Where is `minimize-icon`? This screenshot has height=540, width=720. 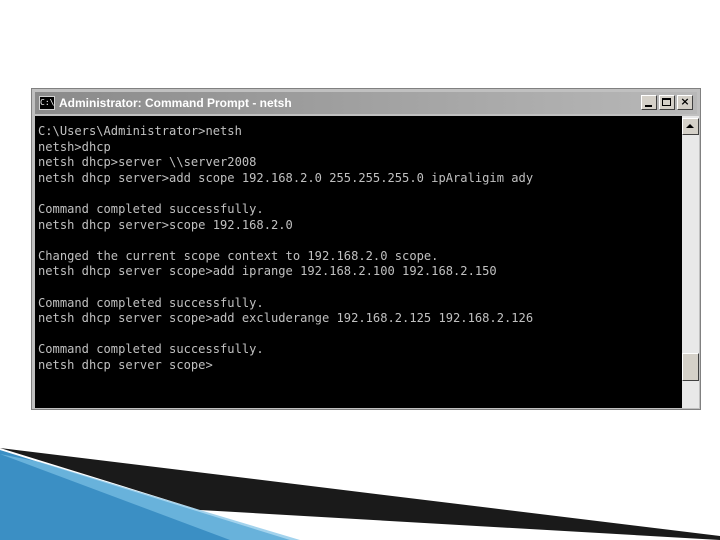
minimize-icon is located at coordinates (648, 106).